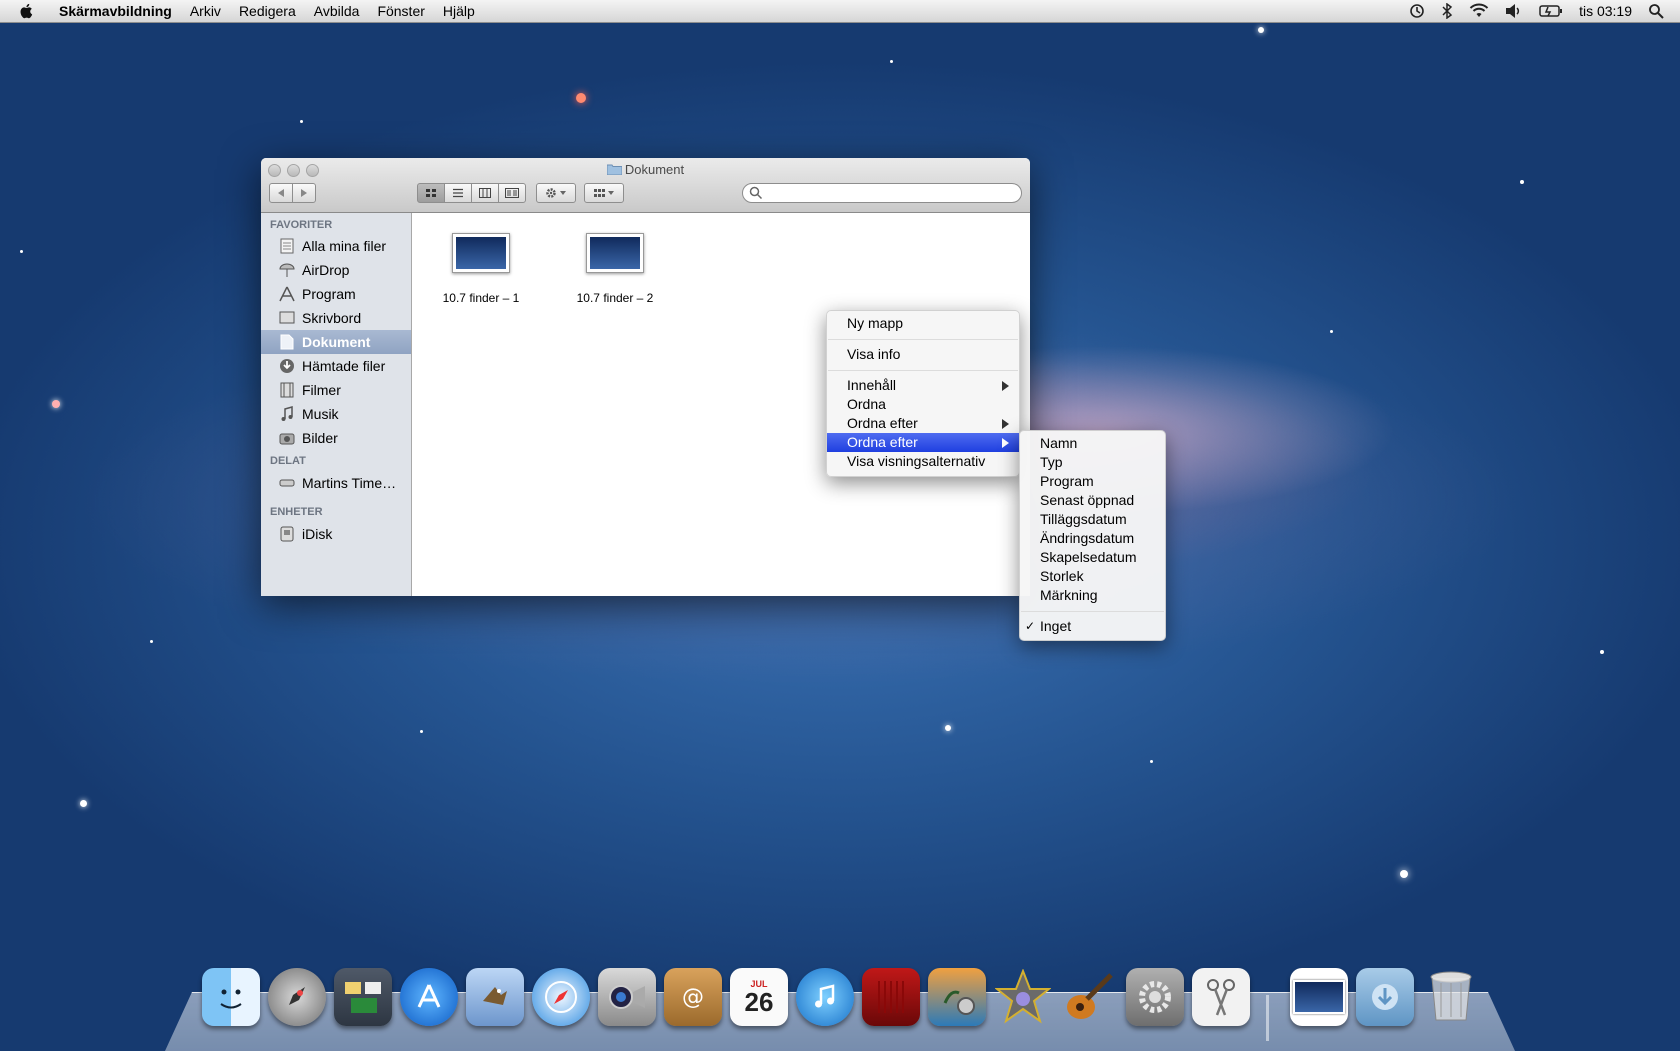 Image resolution: width=1680 pixels, height=1051 pixels. Describe the element at coordinates (882, 193) in the screenshot. I see `search-field` at that location.